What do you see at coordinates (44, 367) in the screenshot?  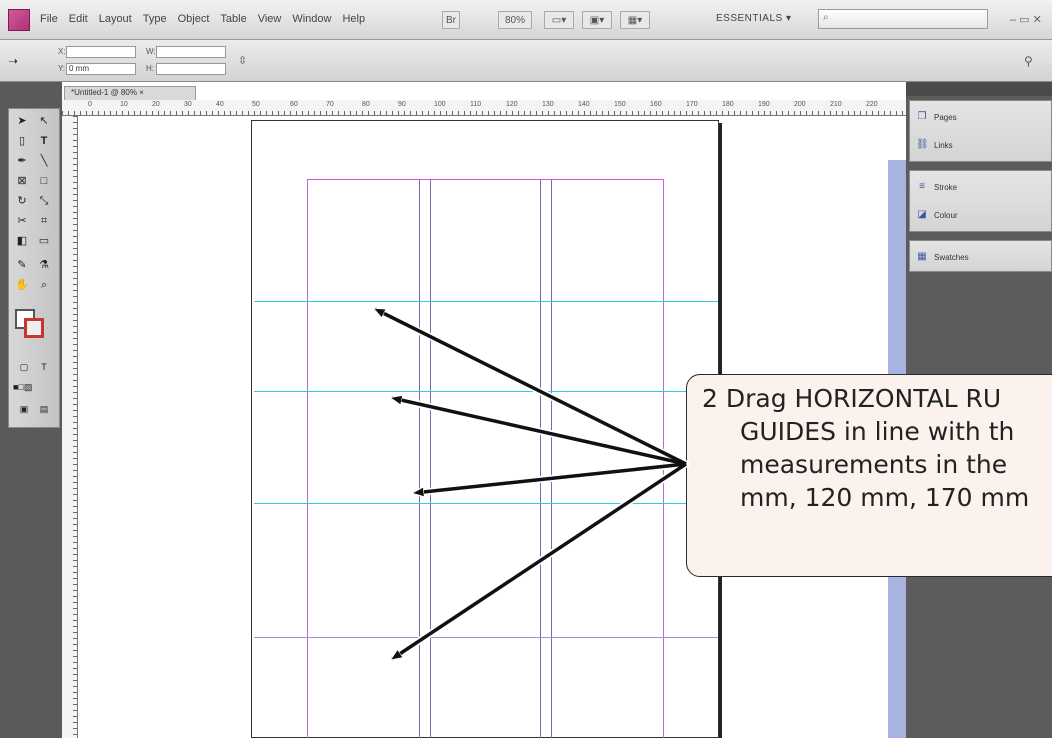 I see `formatting-text-icon: T` at bounding box center [44, 367].